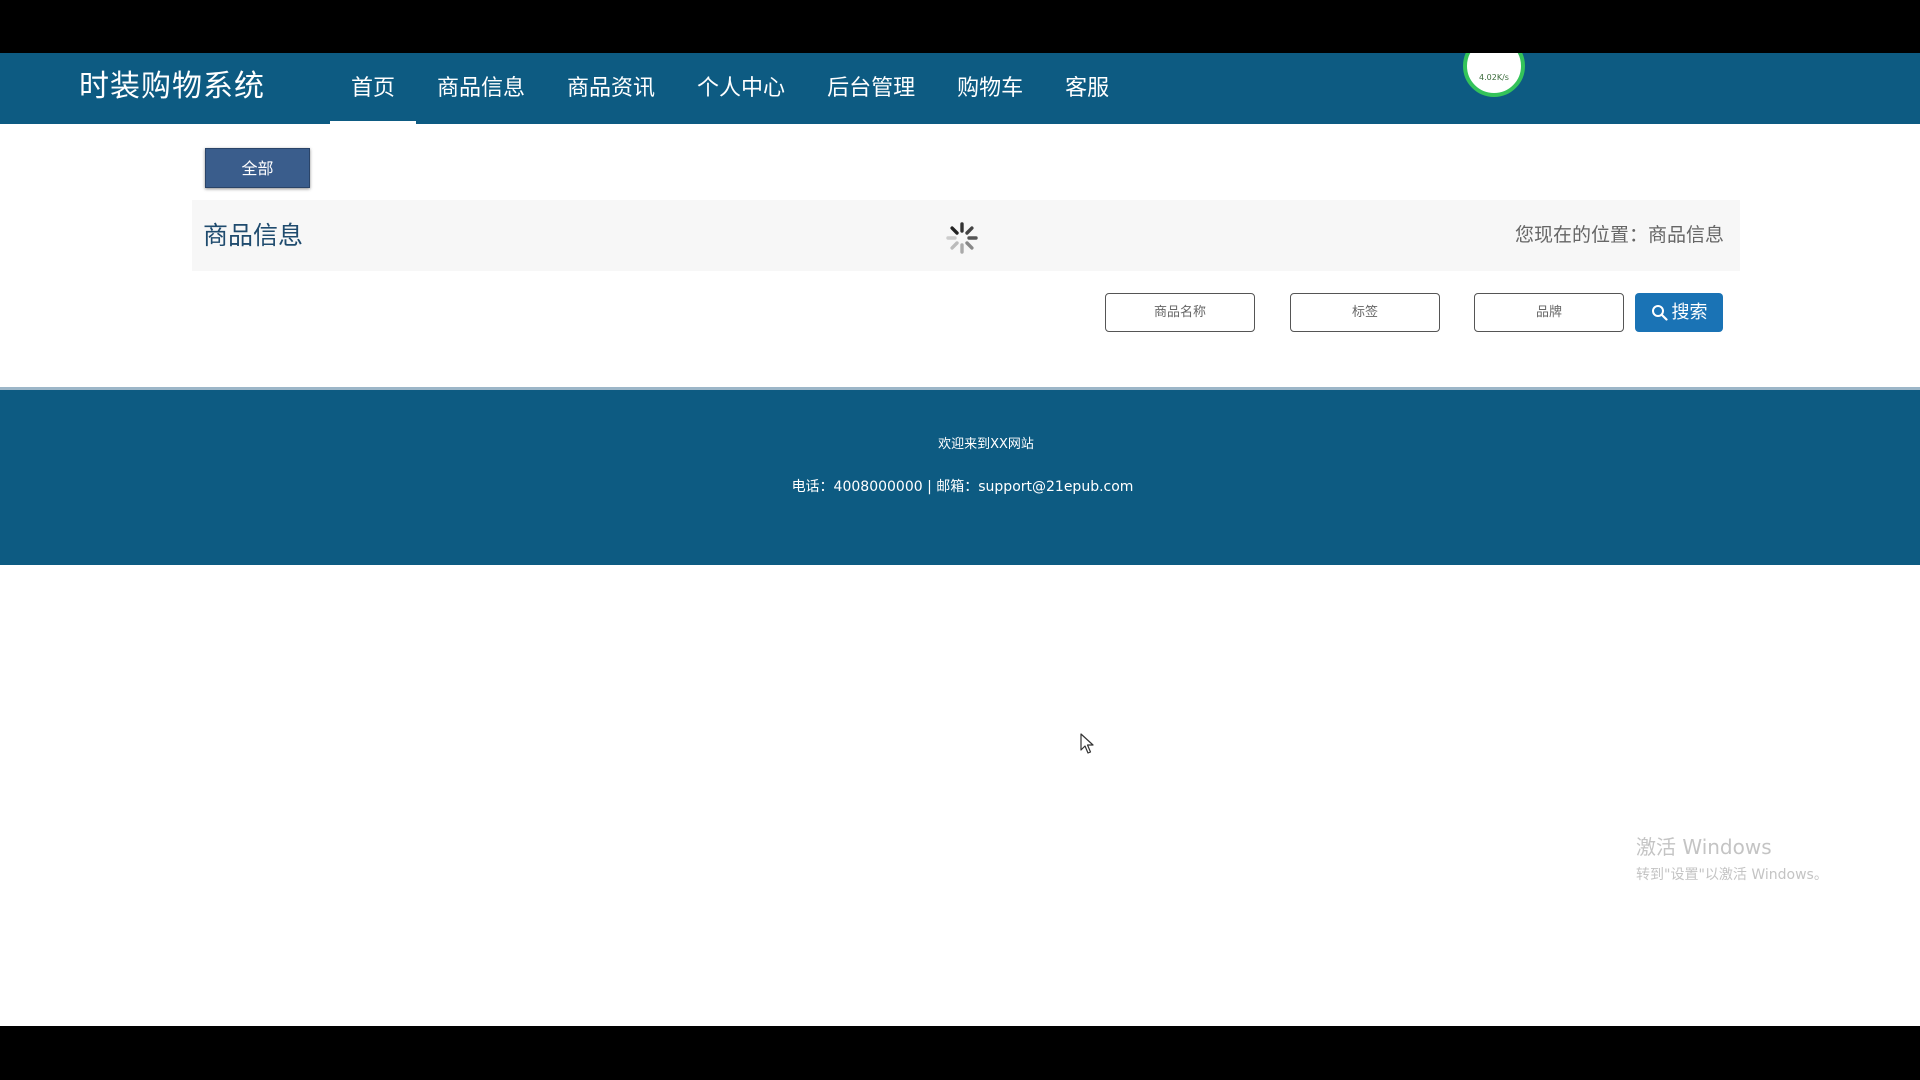 The width and height of the screenshot is (1920, 1080). I want to click on footer-welcome: 欢迎来到XX网站, so click(986, 444).